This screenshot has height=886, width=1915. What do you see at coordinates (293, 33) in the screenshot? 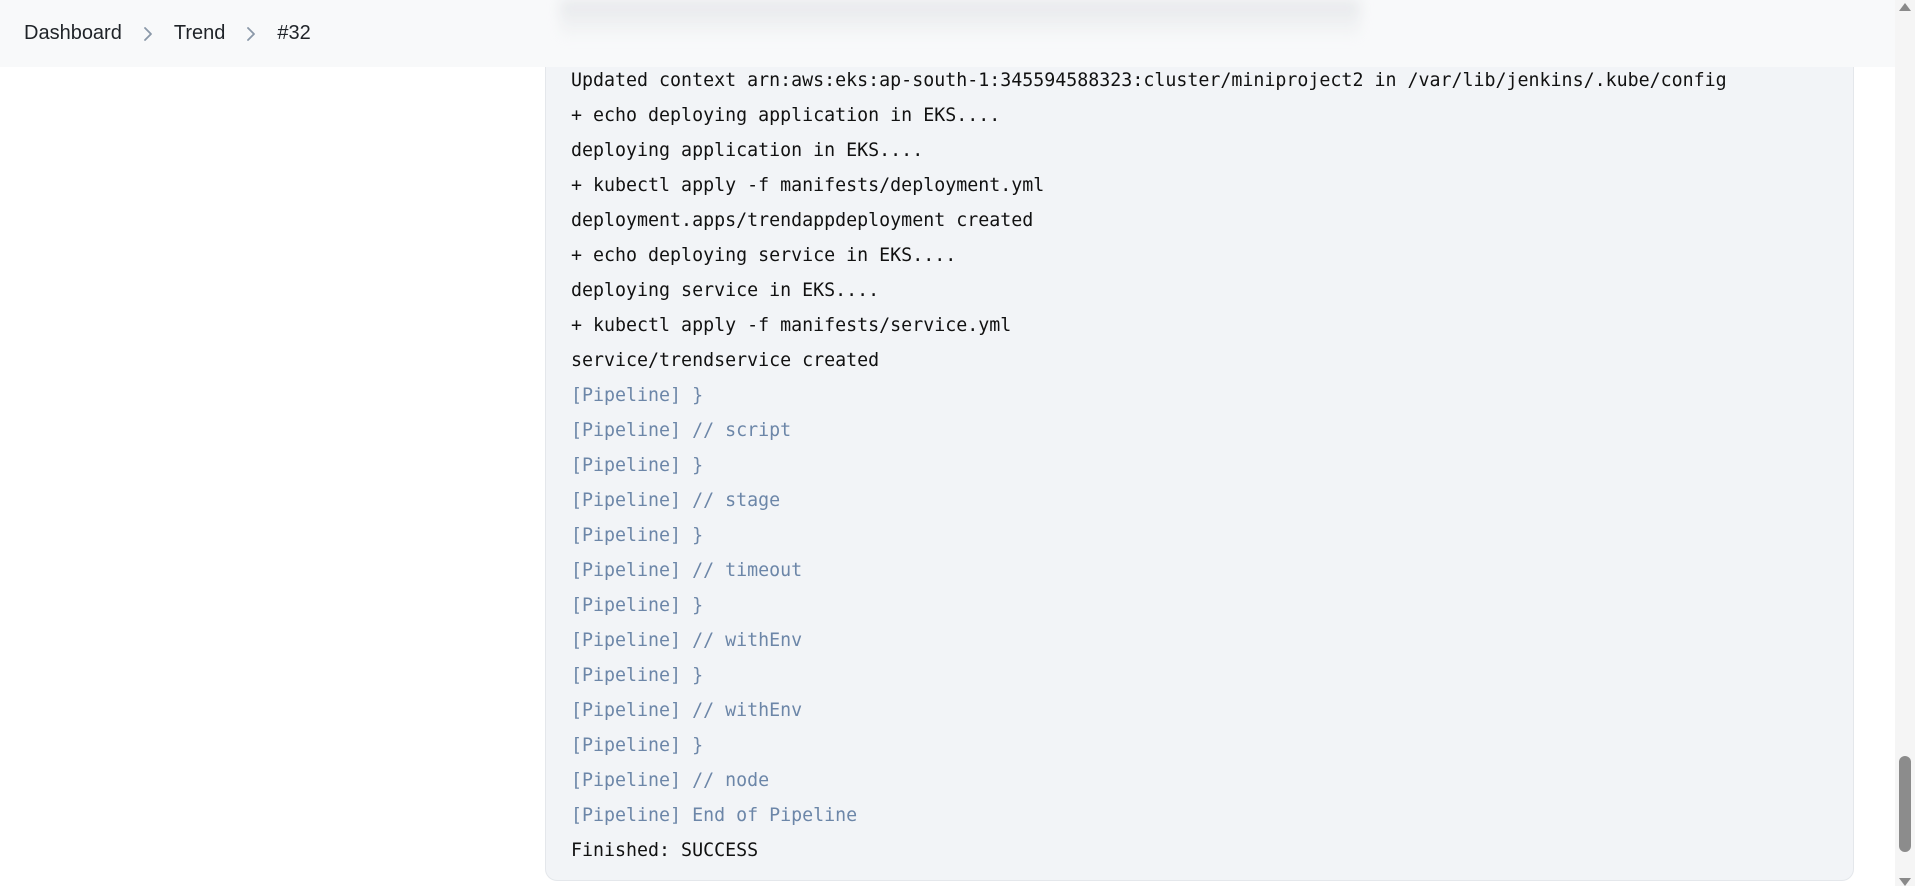
I see `breadcrumb-build-number: #32` at bounding box center [293, 33].